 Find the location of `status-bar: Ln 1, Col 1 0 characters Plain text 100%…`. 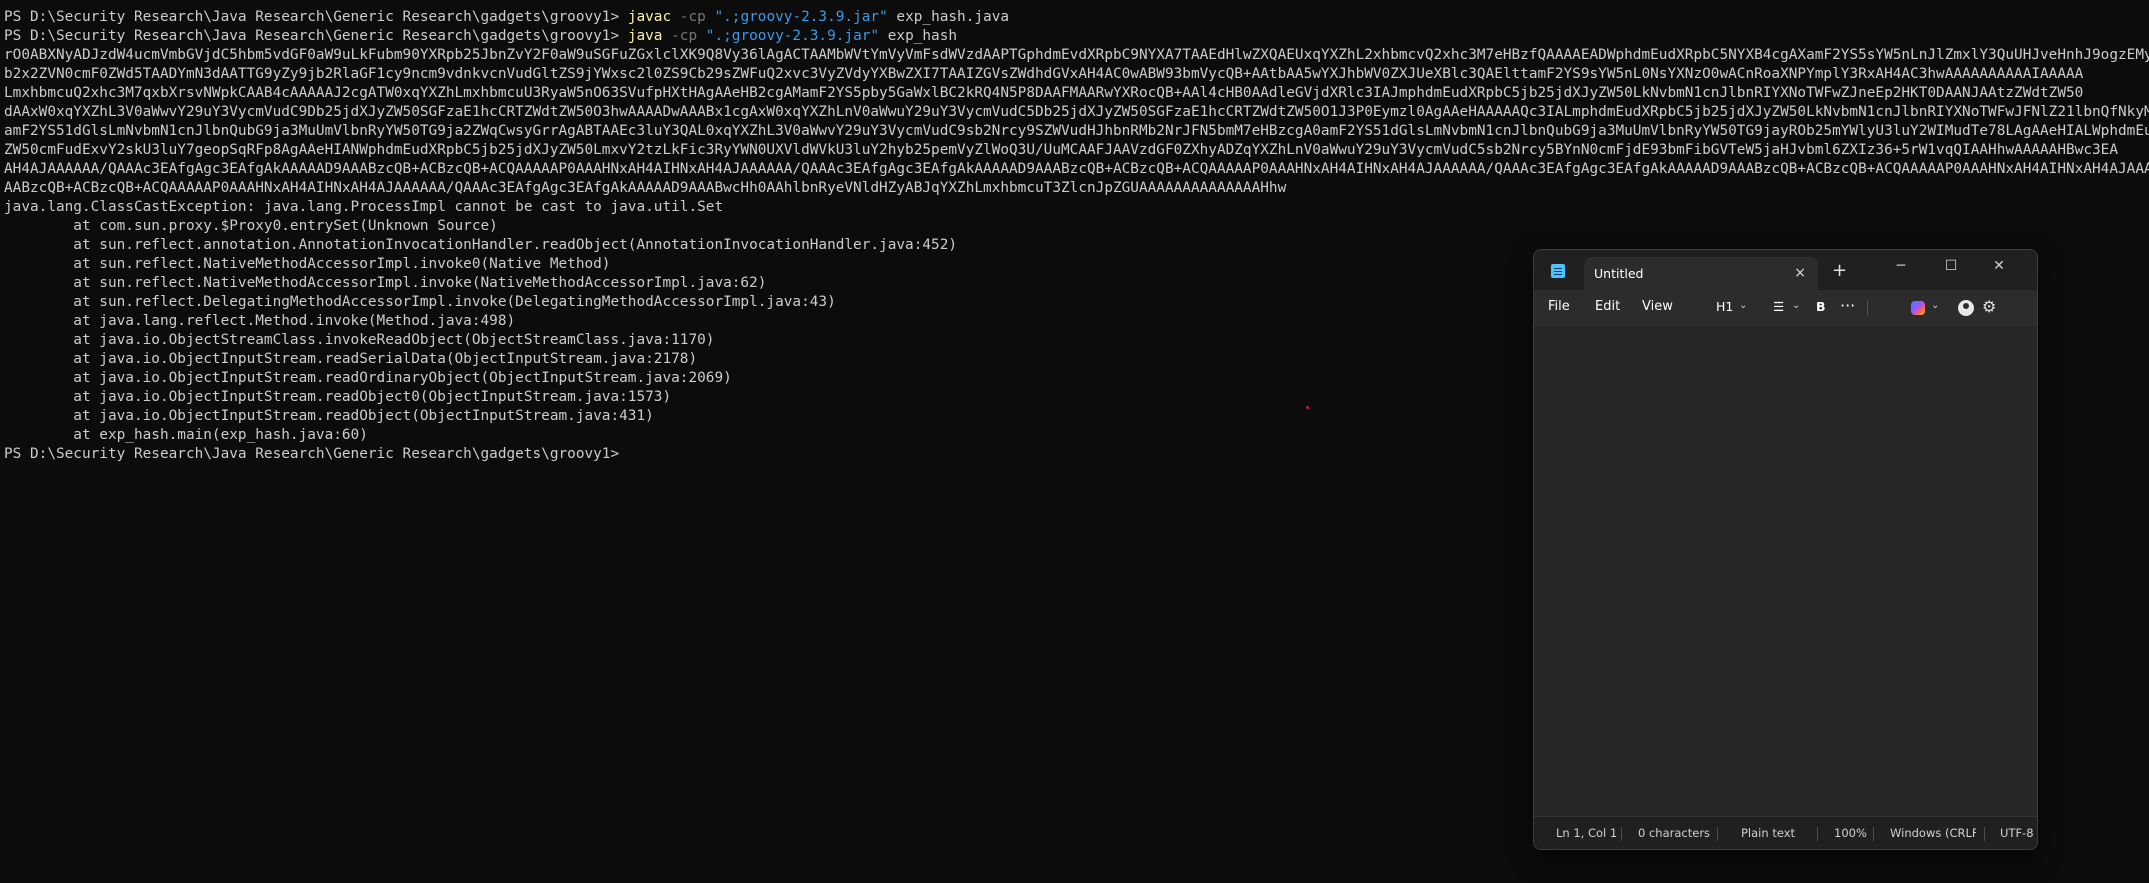

status-bar: Ln 1, Col 1 0 characters Plain text 100%… is located at coordinates (1785, 832).